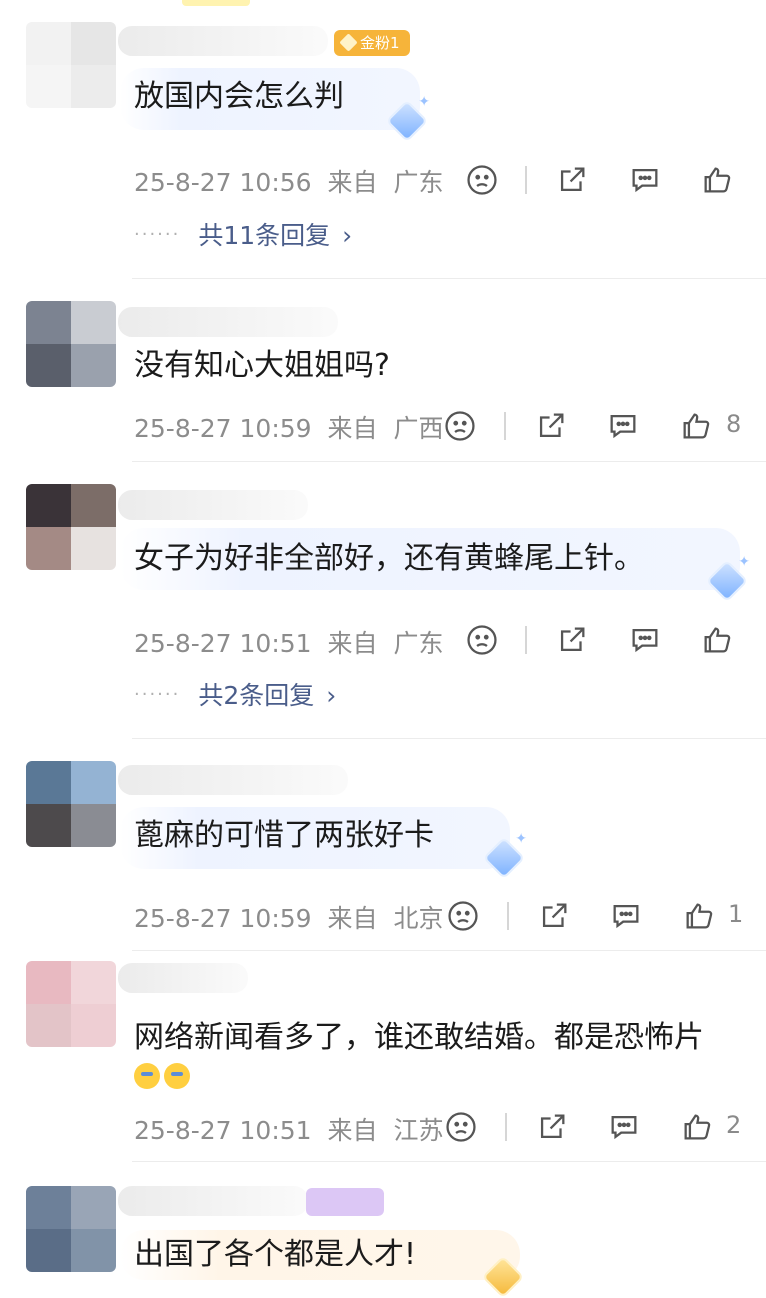 Image resolution: width=766 pixels, height=1298 pixels. I want to click on comment-item: 出国了各个都是人才!, so click(383, 1230).